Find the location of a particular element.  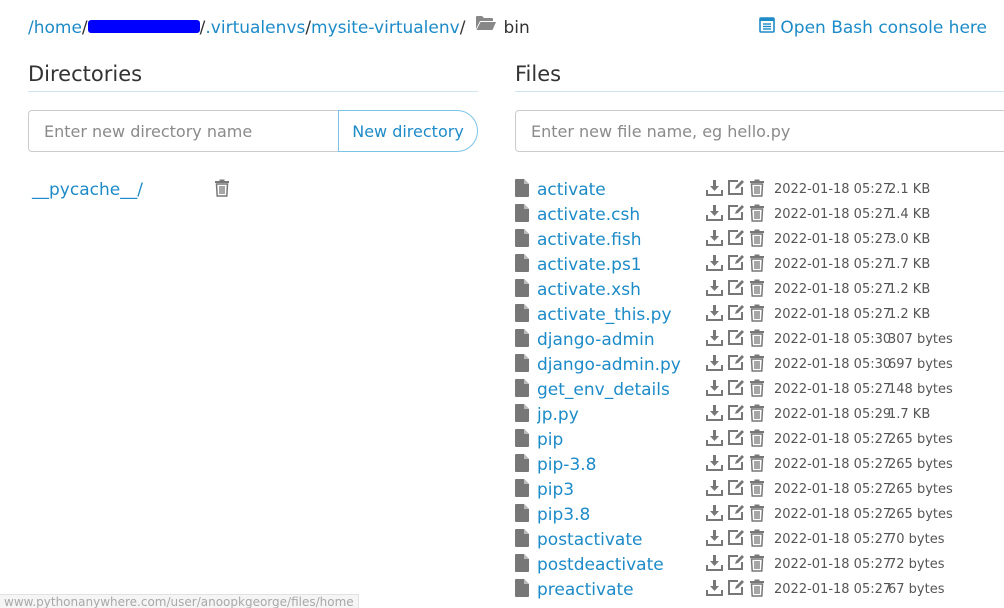

breadcrumb-virtualenvs-link: .virtualenvs is located at coordinates (255, 28).